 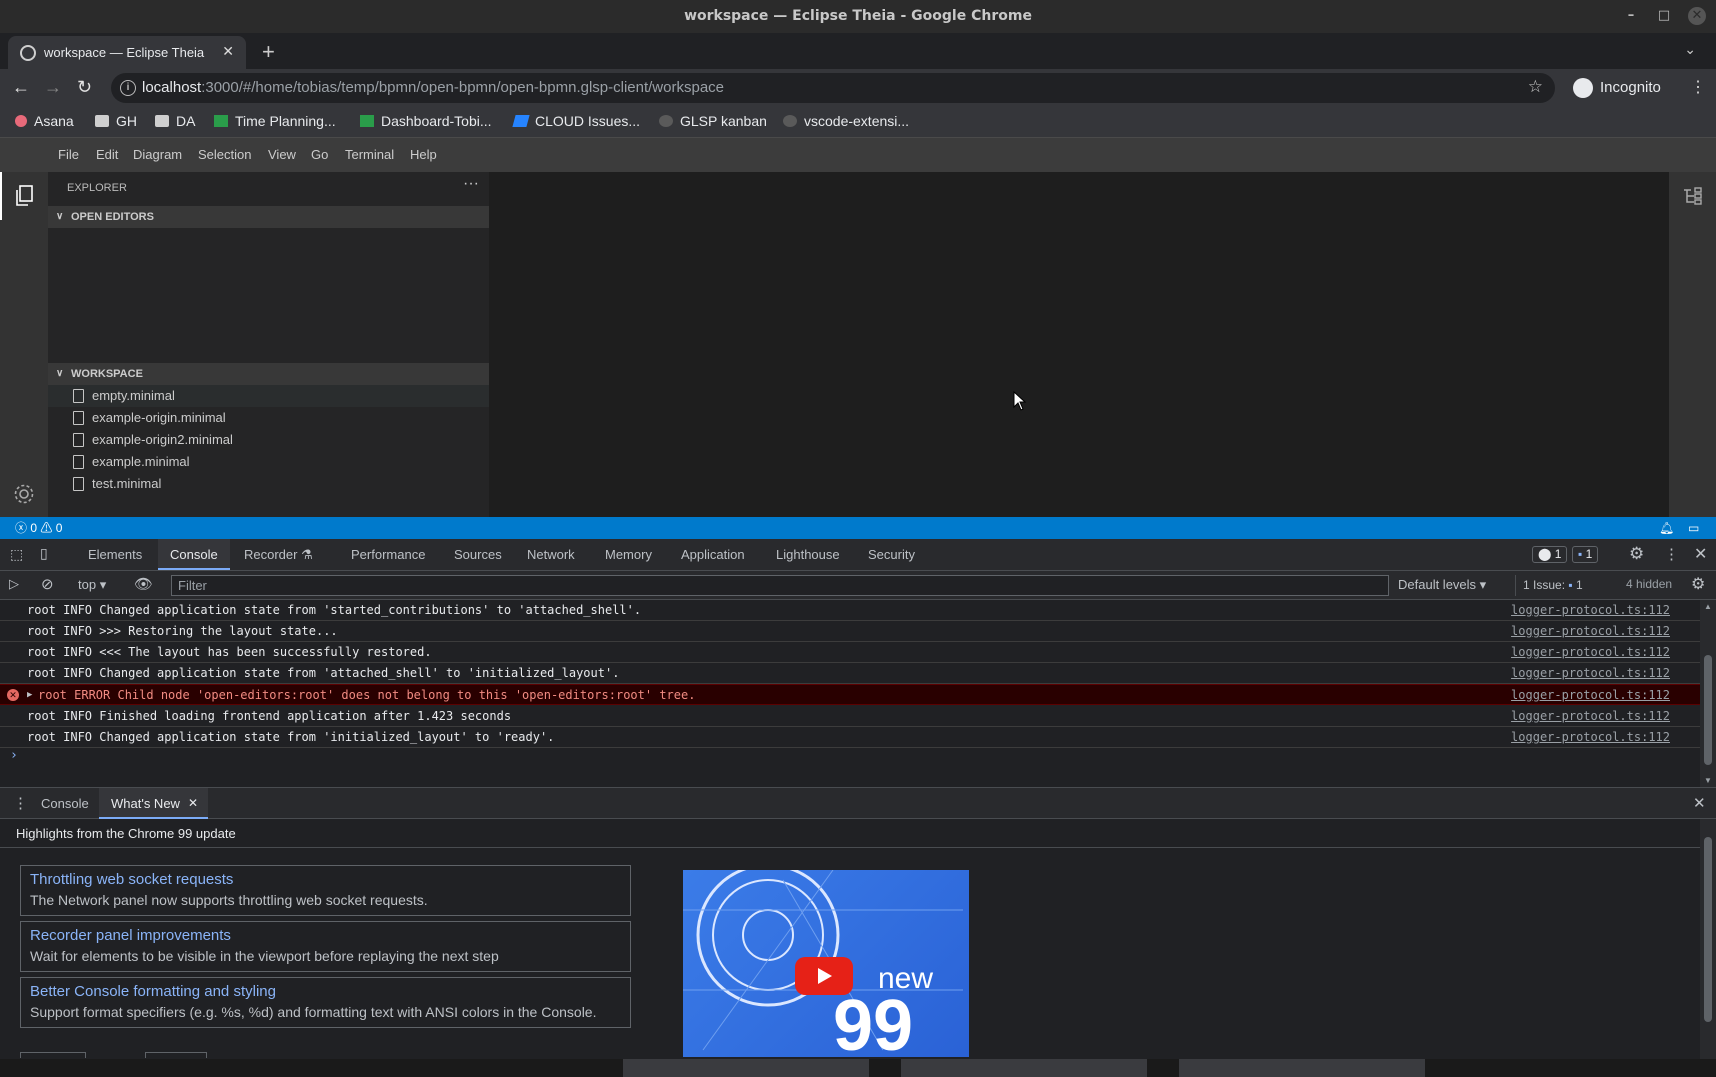 I want to click on bookmark-da: DA, so click(x=175, y=121).